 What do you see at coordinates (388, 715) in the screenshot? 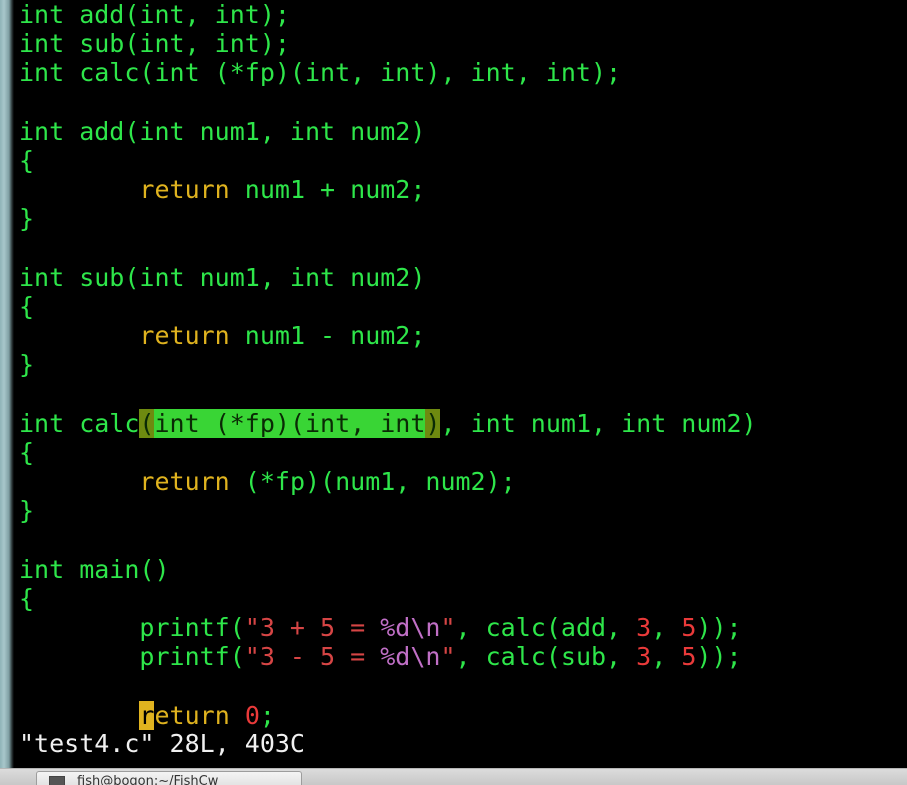
I see `code-line: return 0;` at bounding box center [388, 715].